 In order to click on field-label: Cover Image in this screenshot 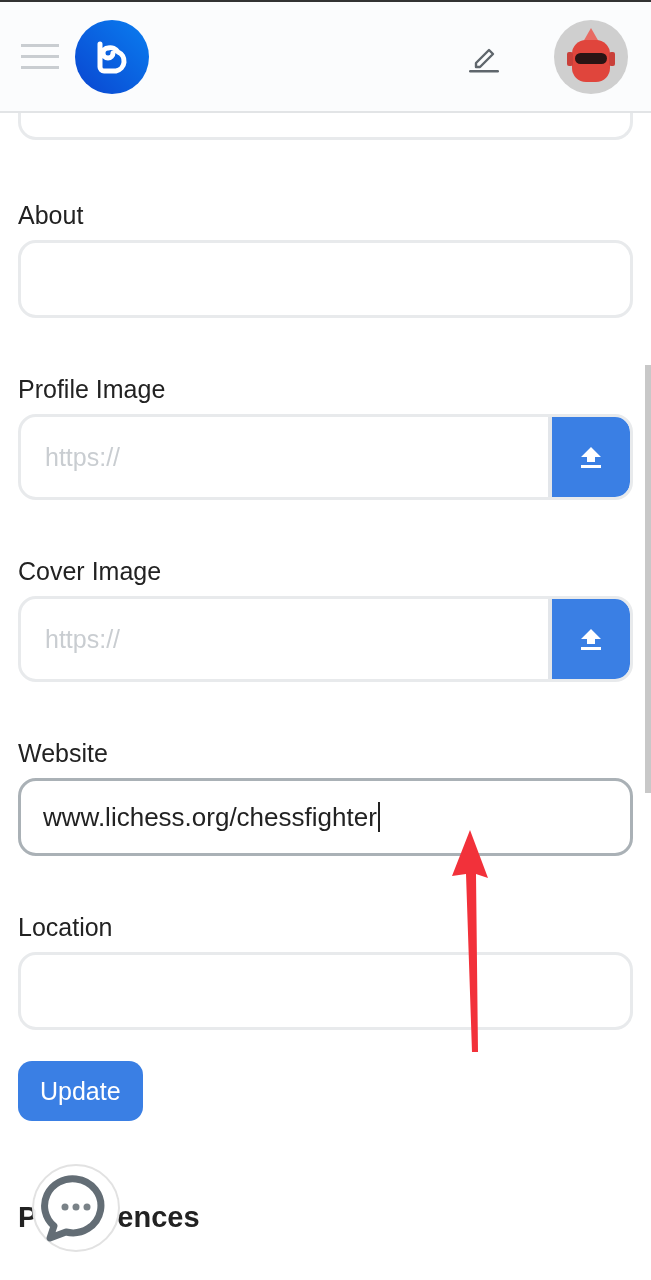, I will do `click(90, 571)`.